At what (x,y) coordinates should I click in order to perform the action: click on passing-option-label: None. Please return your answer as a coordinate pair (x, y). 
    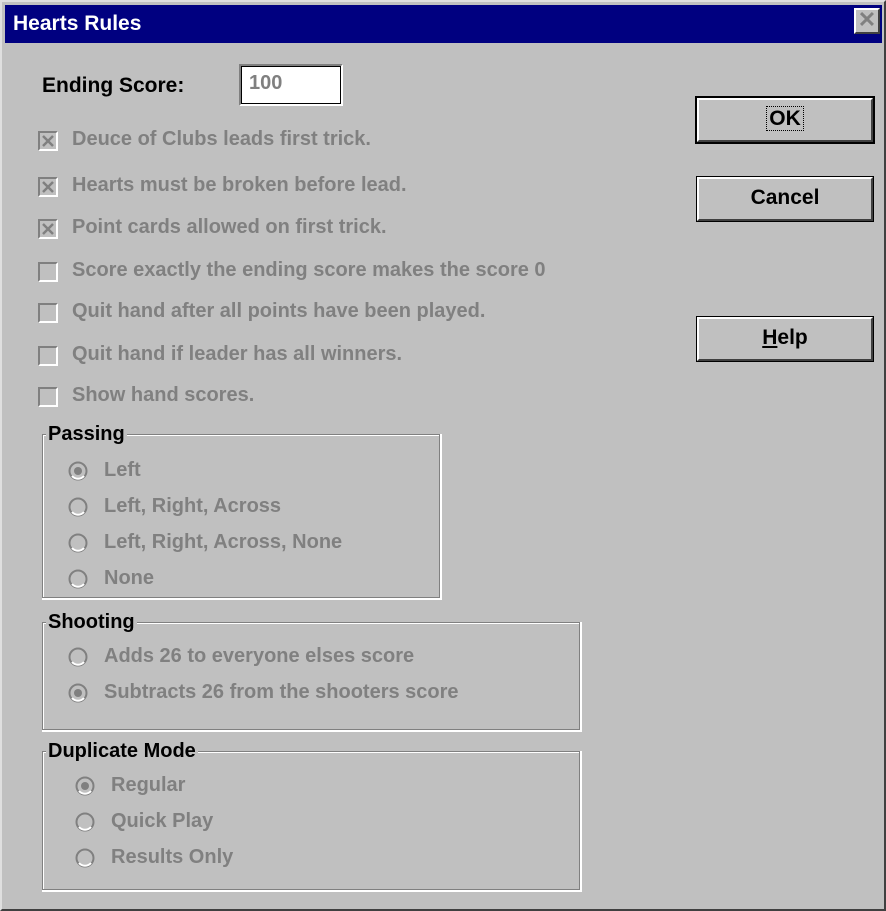
    Looking at the image, I should click on (129, 578).